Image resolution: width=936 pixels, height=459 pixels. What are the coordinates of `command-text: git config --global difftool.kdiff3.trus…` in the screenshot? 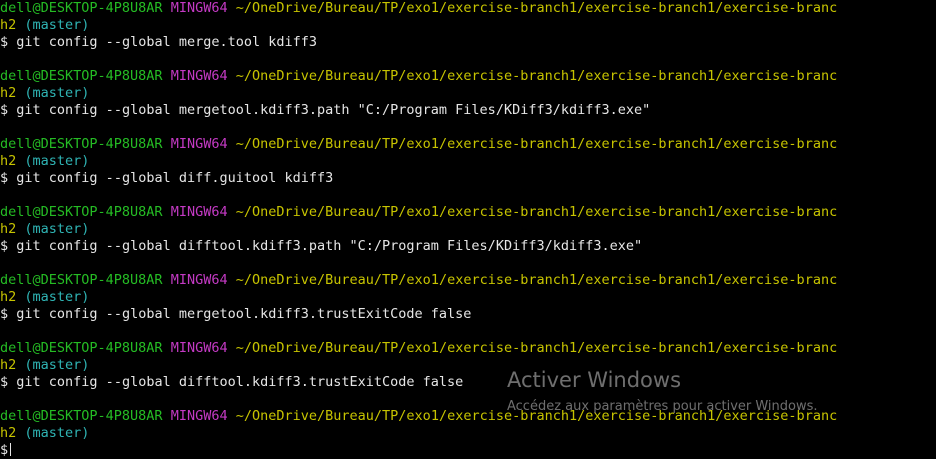 It's located at (240, 382).